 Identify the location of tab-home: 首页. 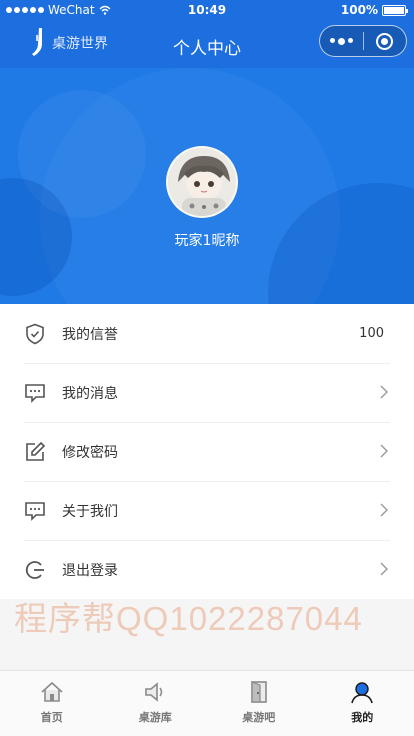
(52, 703).